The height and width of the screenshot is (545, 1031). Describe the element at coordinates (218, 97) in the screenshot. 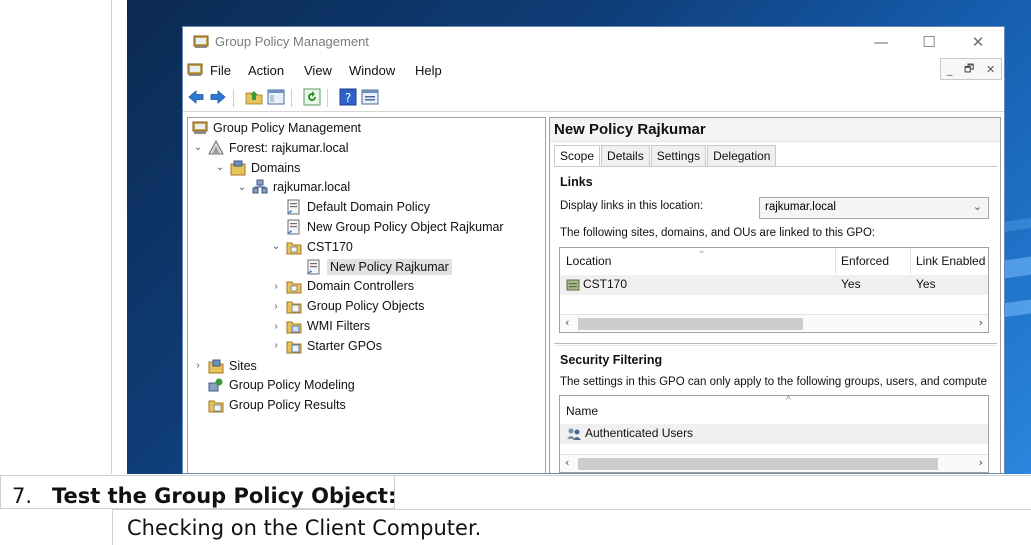

I see `forward-arrow-icon` at that location.